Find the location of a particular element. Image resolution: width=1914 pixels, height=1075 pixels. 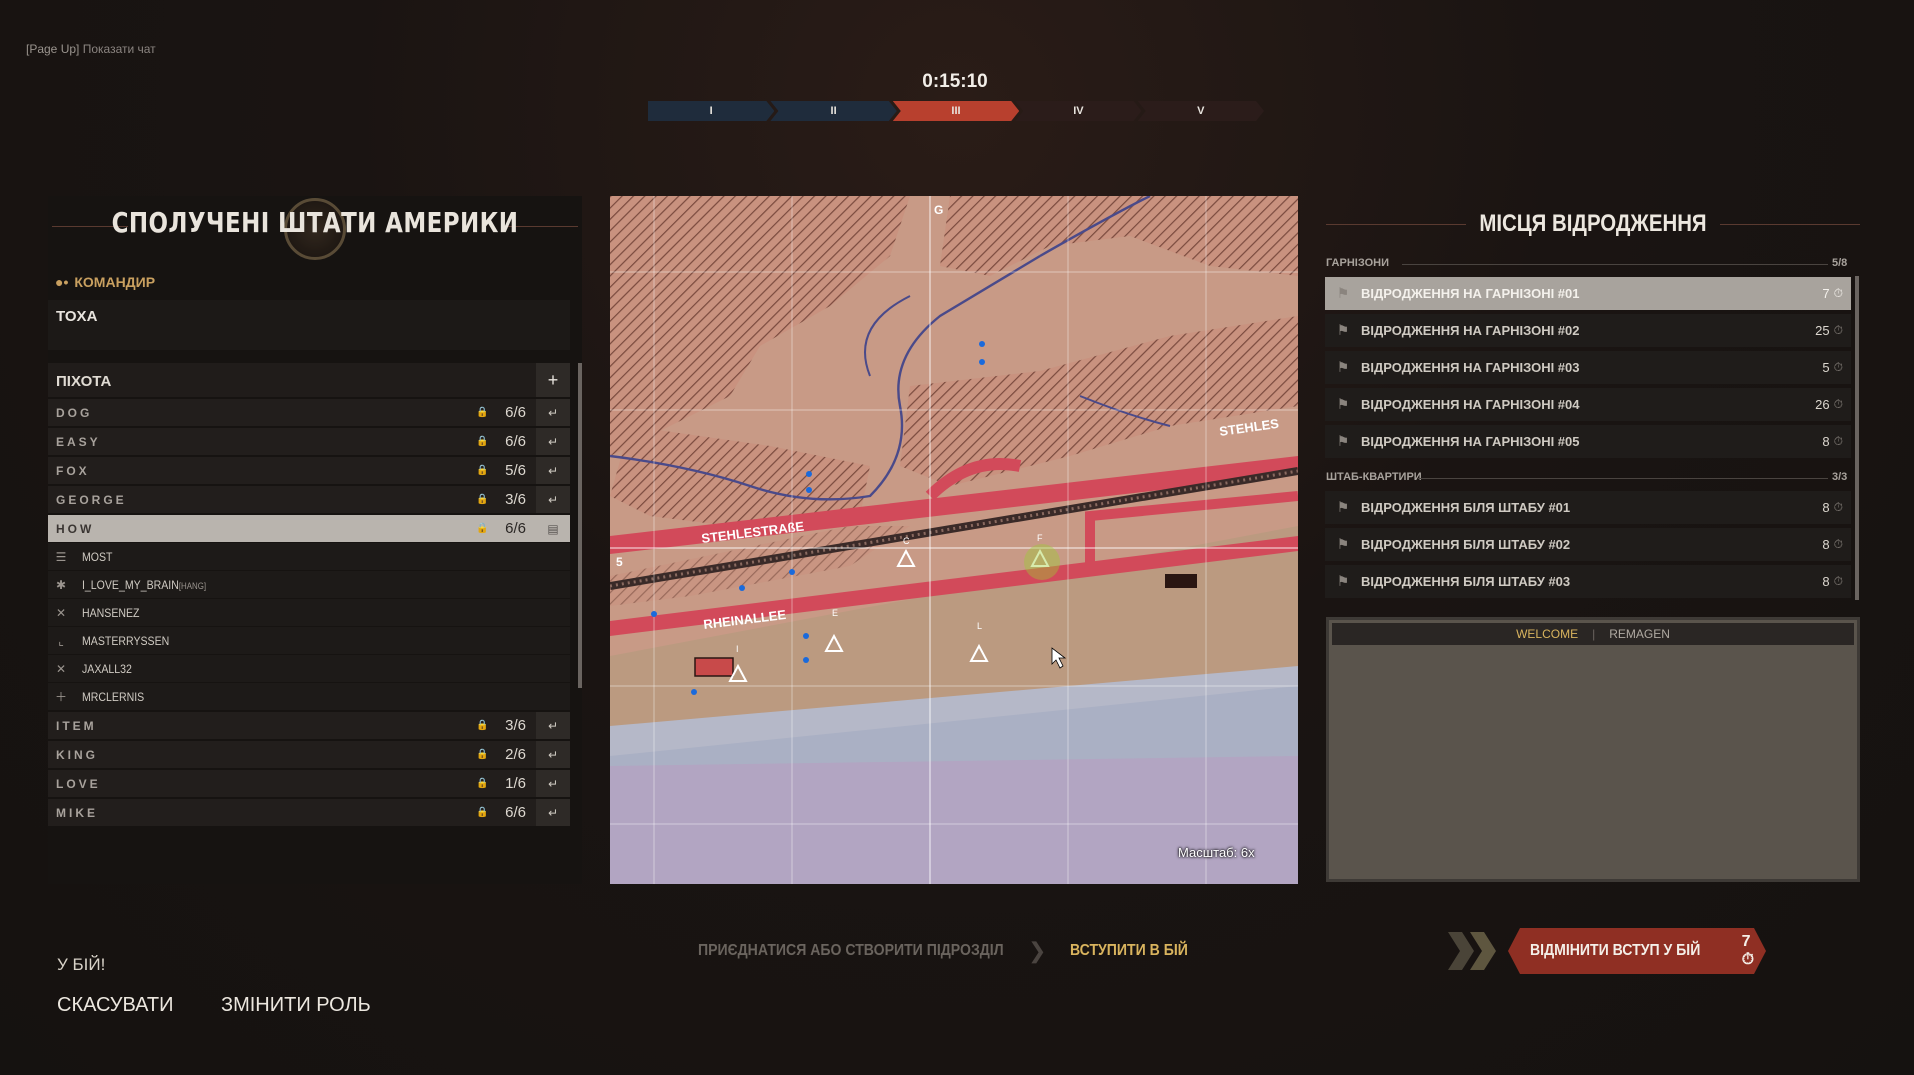

member-row: ⌞ MASTERRYSSEN is located at coordinates (309, 640).